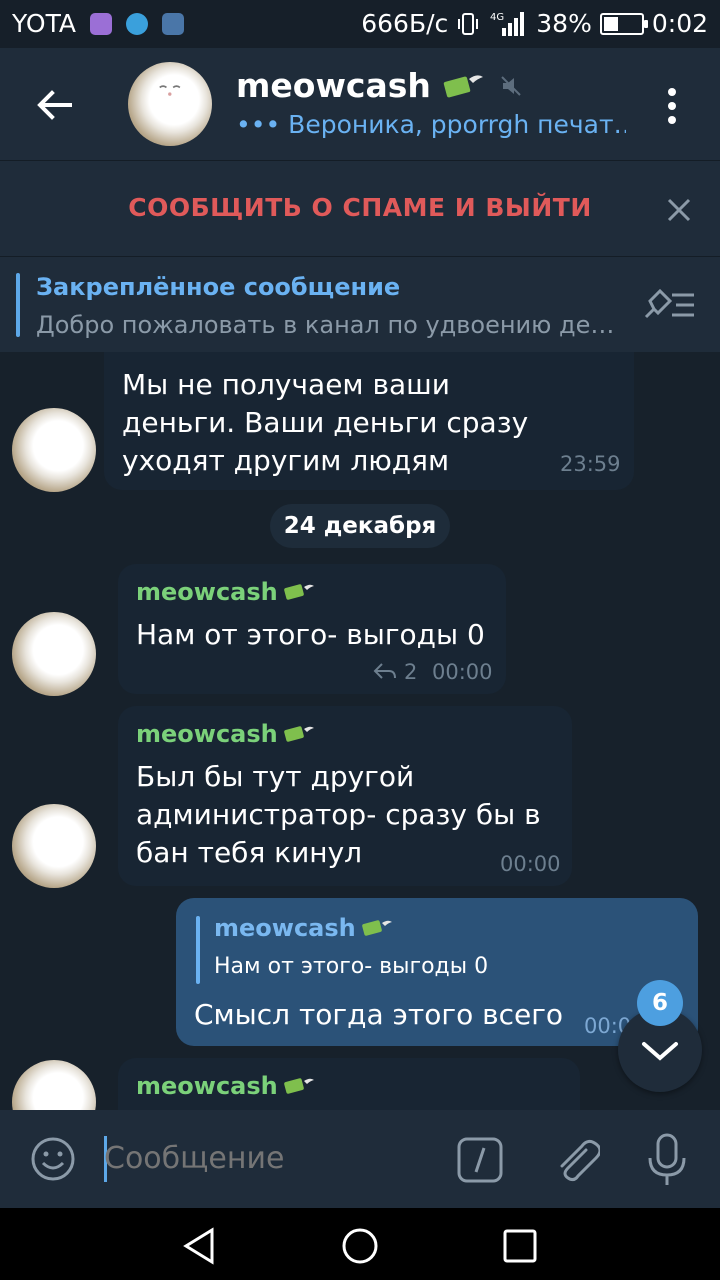 The width and height of the screenshot is (720, 1280). Describe the element at coordinates (623, 23) in the screenshot. I see `battery-icon` at that location.